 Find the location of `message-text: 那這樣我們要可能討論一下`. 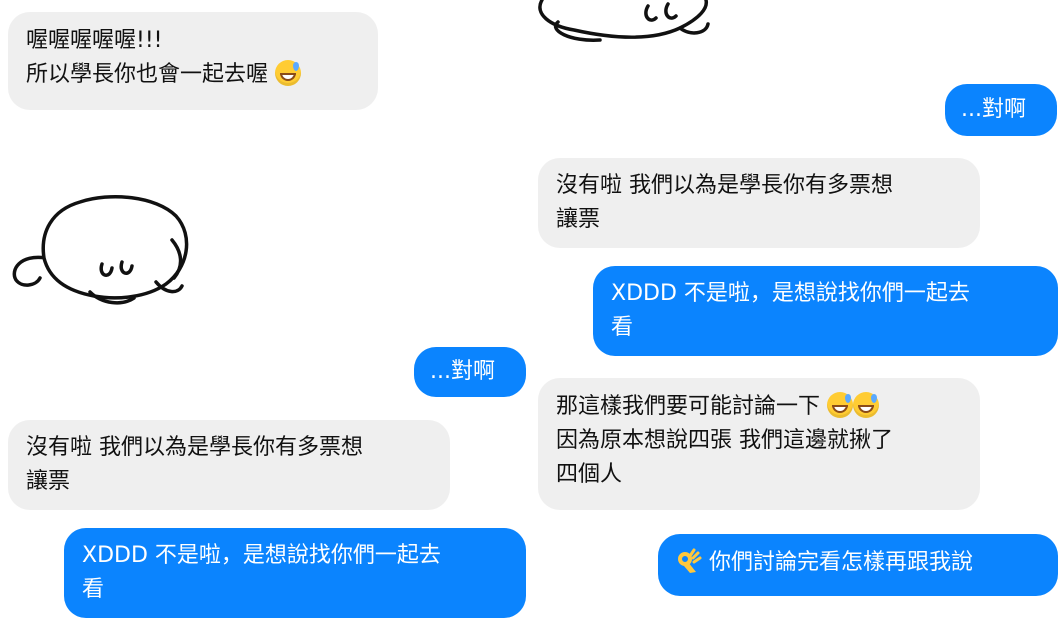

message-text: 那這樣我們要可能討論一下 is located at coordinates (688, 406).